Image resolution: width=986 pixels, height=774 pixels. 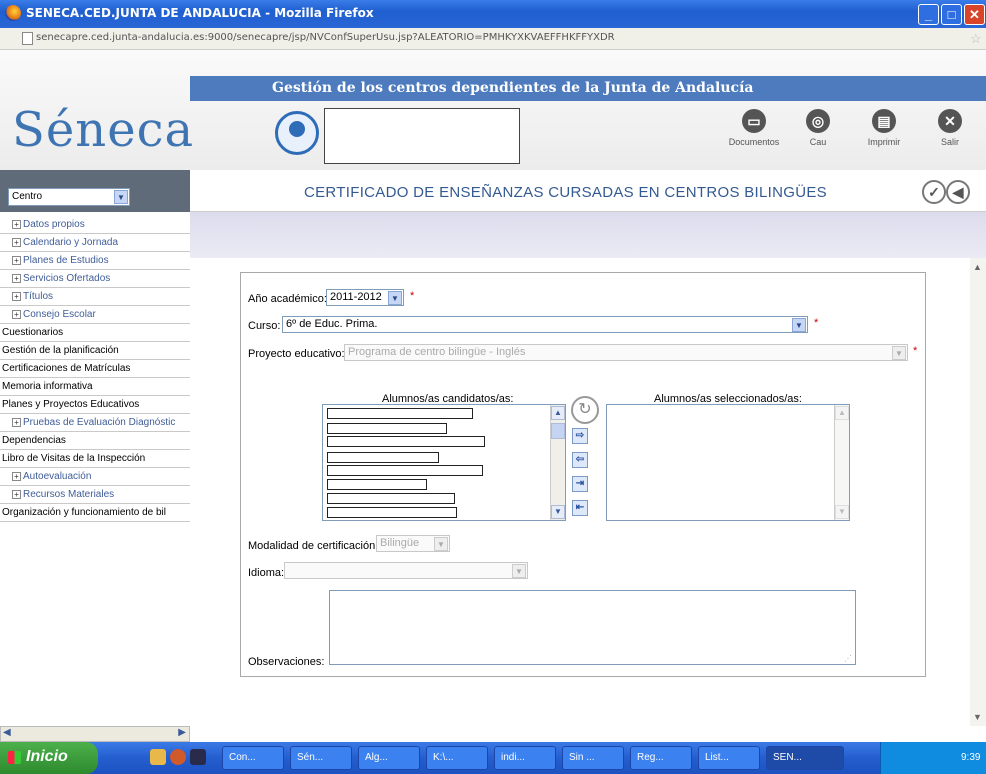 What do you see at coordinates (95, 279) in the screenshot?
I see `sidebar-item-servicios: + Servicios Ofertados` at bounding box center [95, 279].